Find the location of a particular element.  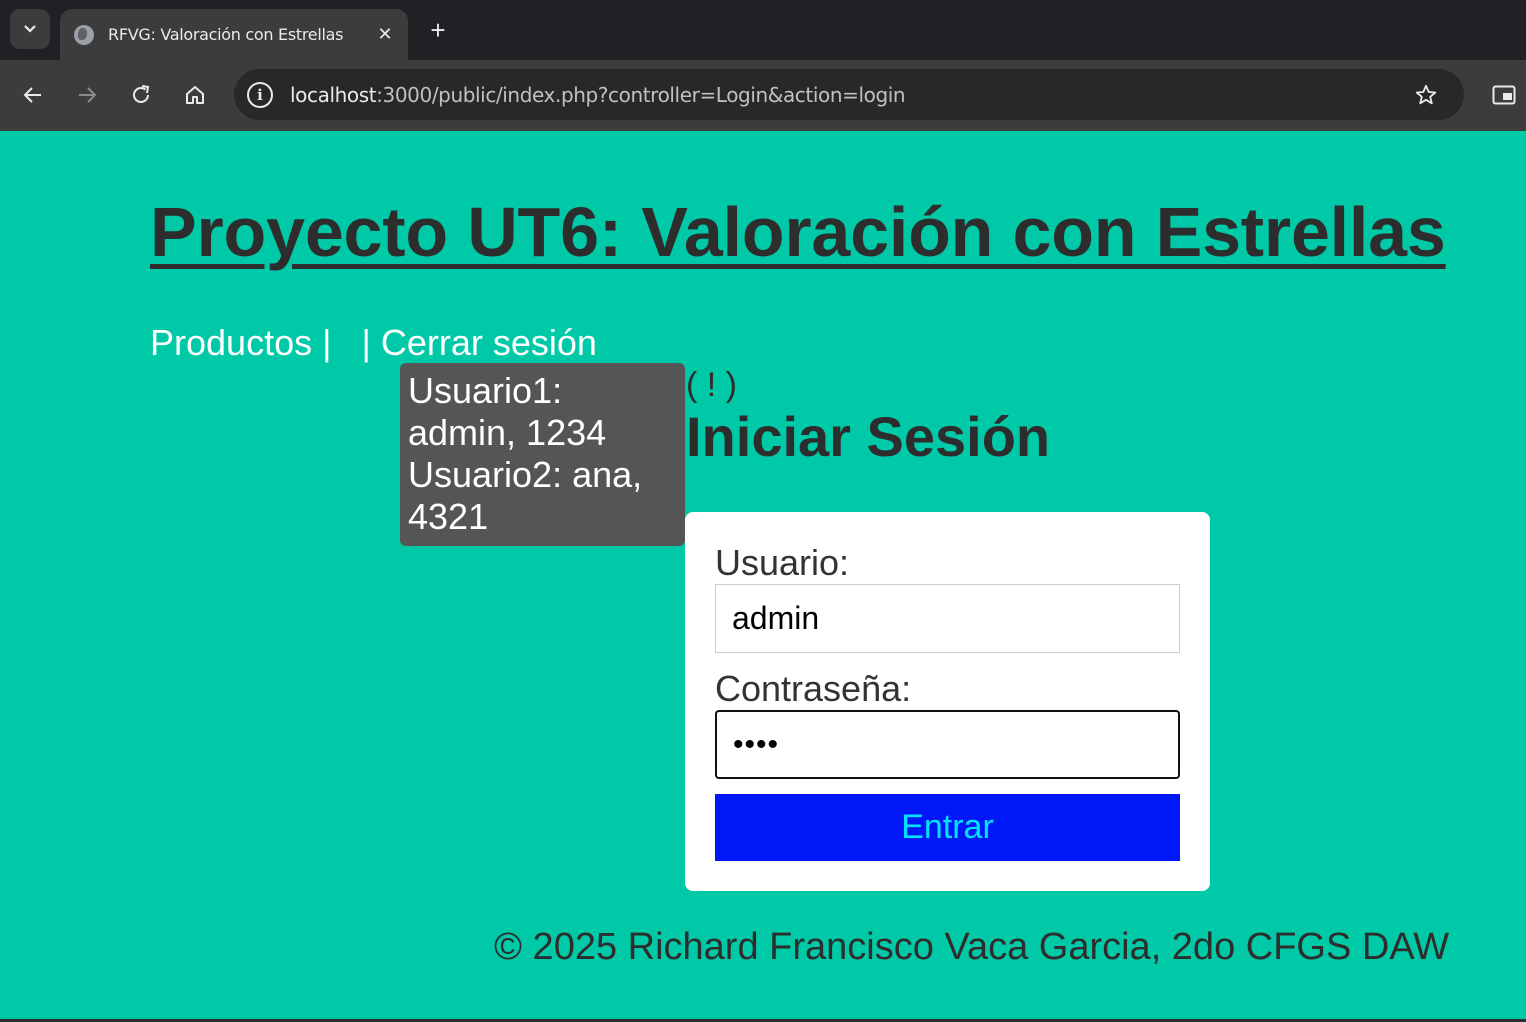

help-tooltip-trigger: ( ! ) is located at coordinates (711, 385).